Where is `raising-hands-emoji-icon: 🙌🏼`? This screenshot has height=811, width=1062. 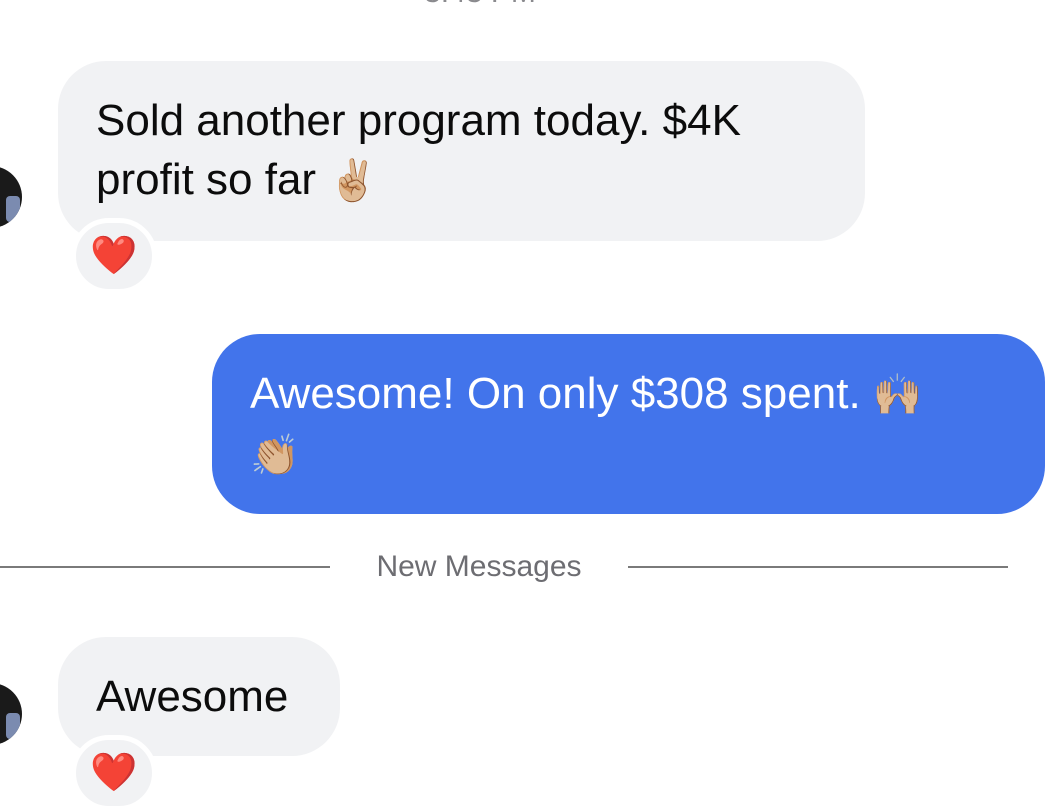
raising-hands-emoji-icon: 🙌🏼 is located at coordinates (897, 395).